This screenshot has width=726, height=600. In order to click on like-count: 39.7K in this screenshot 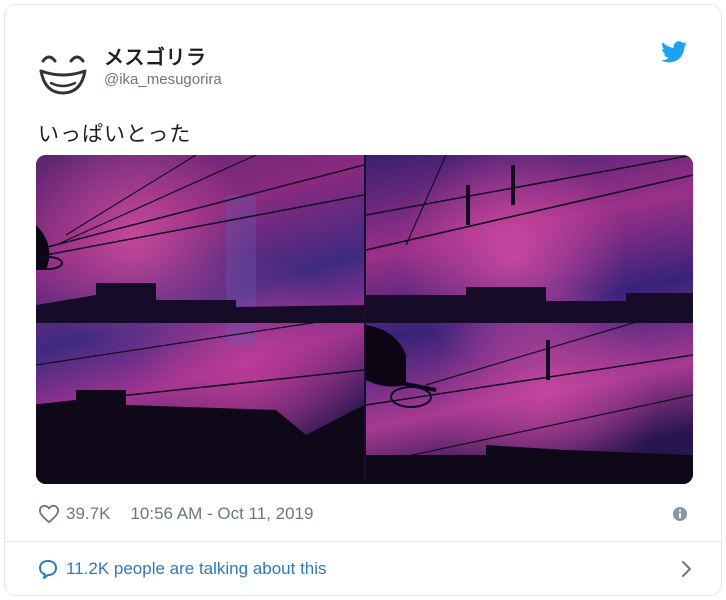, I will do `click(88, 514)`.